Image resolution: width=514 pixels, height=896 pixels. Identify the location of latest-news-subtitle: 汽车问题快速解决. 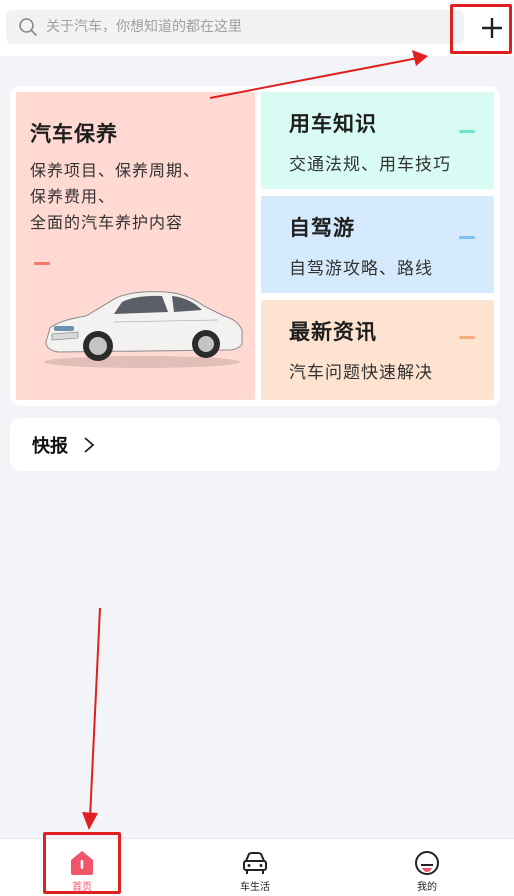
(361, 373).